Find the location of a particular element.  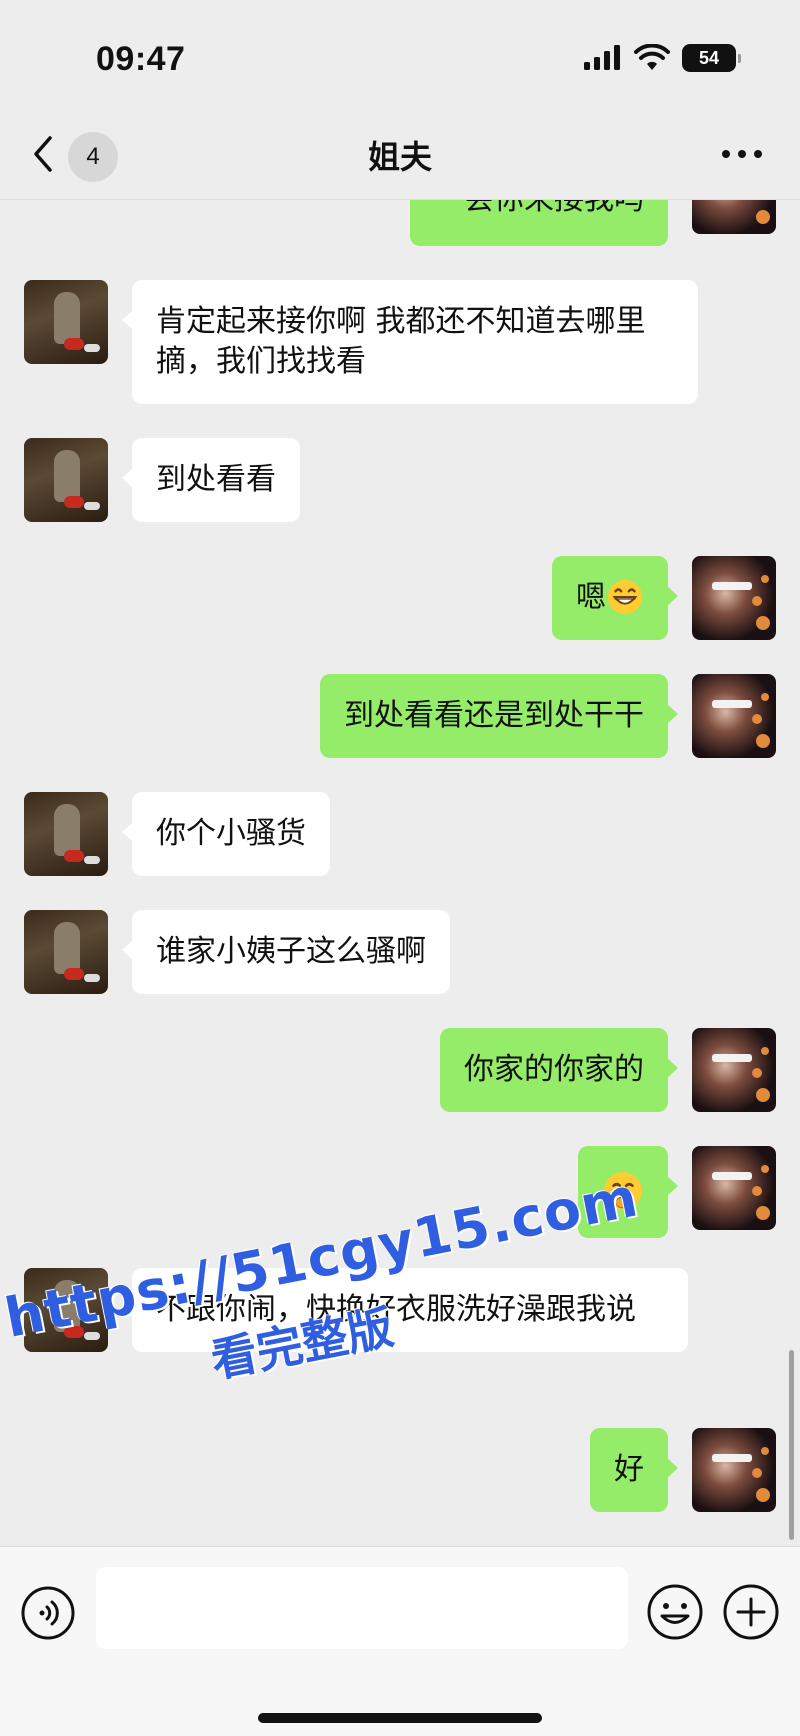

message-bubble: 肯定起来接你啊 我都还不知道去哪里摘，我们找找看 is located at coordinates (410, 342).